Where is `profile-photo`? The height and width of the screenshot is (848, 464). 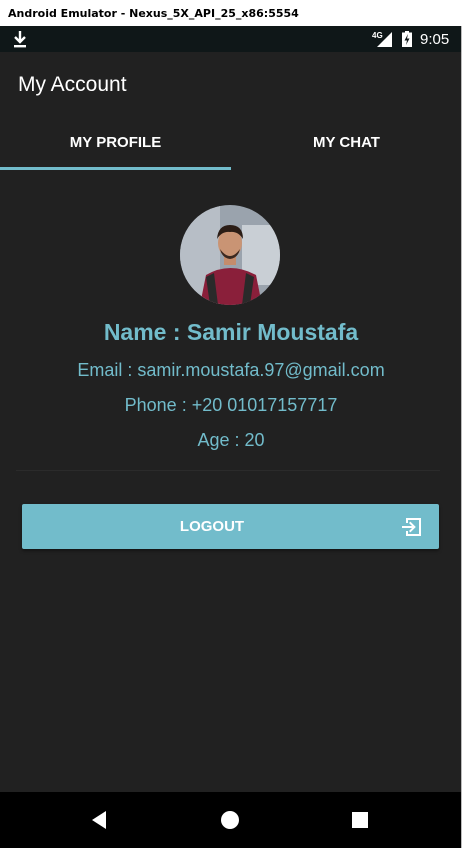 profile-photo is located at coordinates (230, 255).